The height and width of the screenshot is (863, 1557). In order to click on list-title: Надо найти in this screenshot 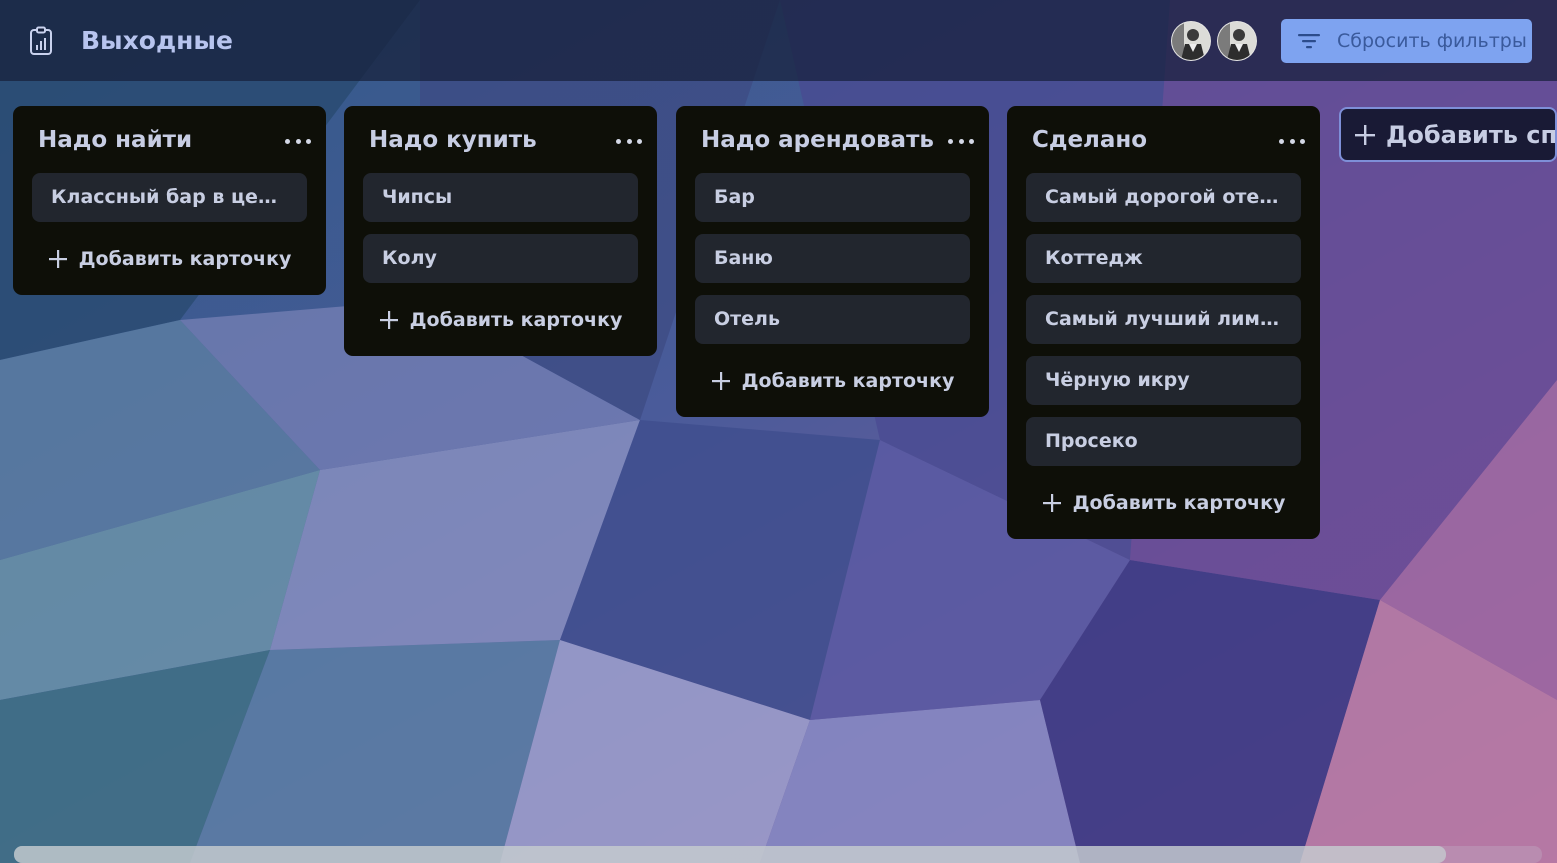, I will do `click(115, 140)`.